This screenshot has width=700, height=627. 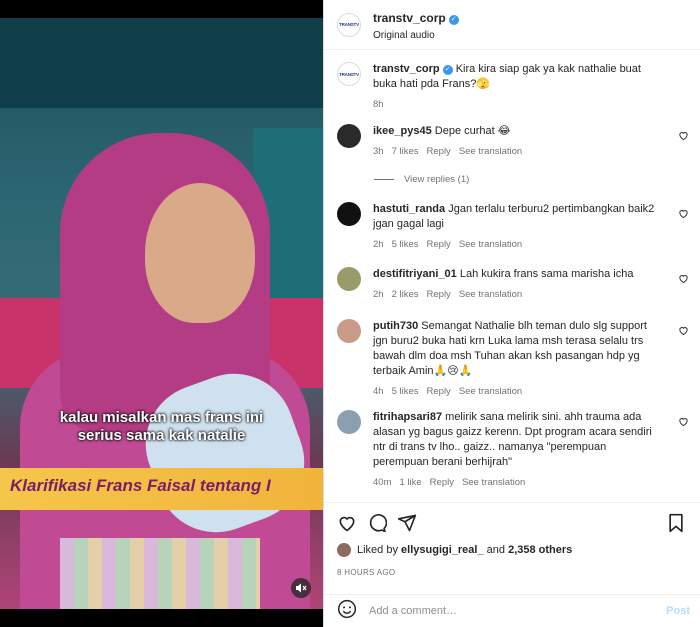 I want to click on comment-username: hastuti_randa, so click(x=409, y=209).